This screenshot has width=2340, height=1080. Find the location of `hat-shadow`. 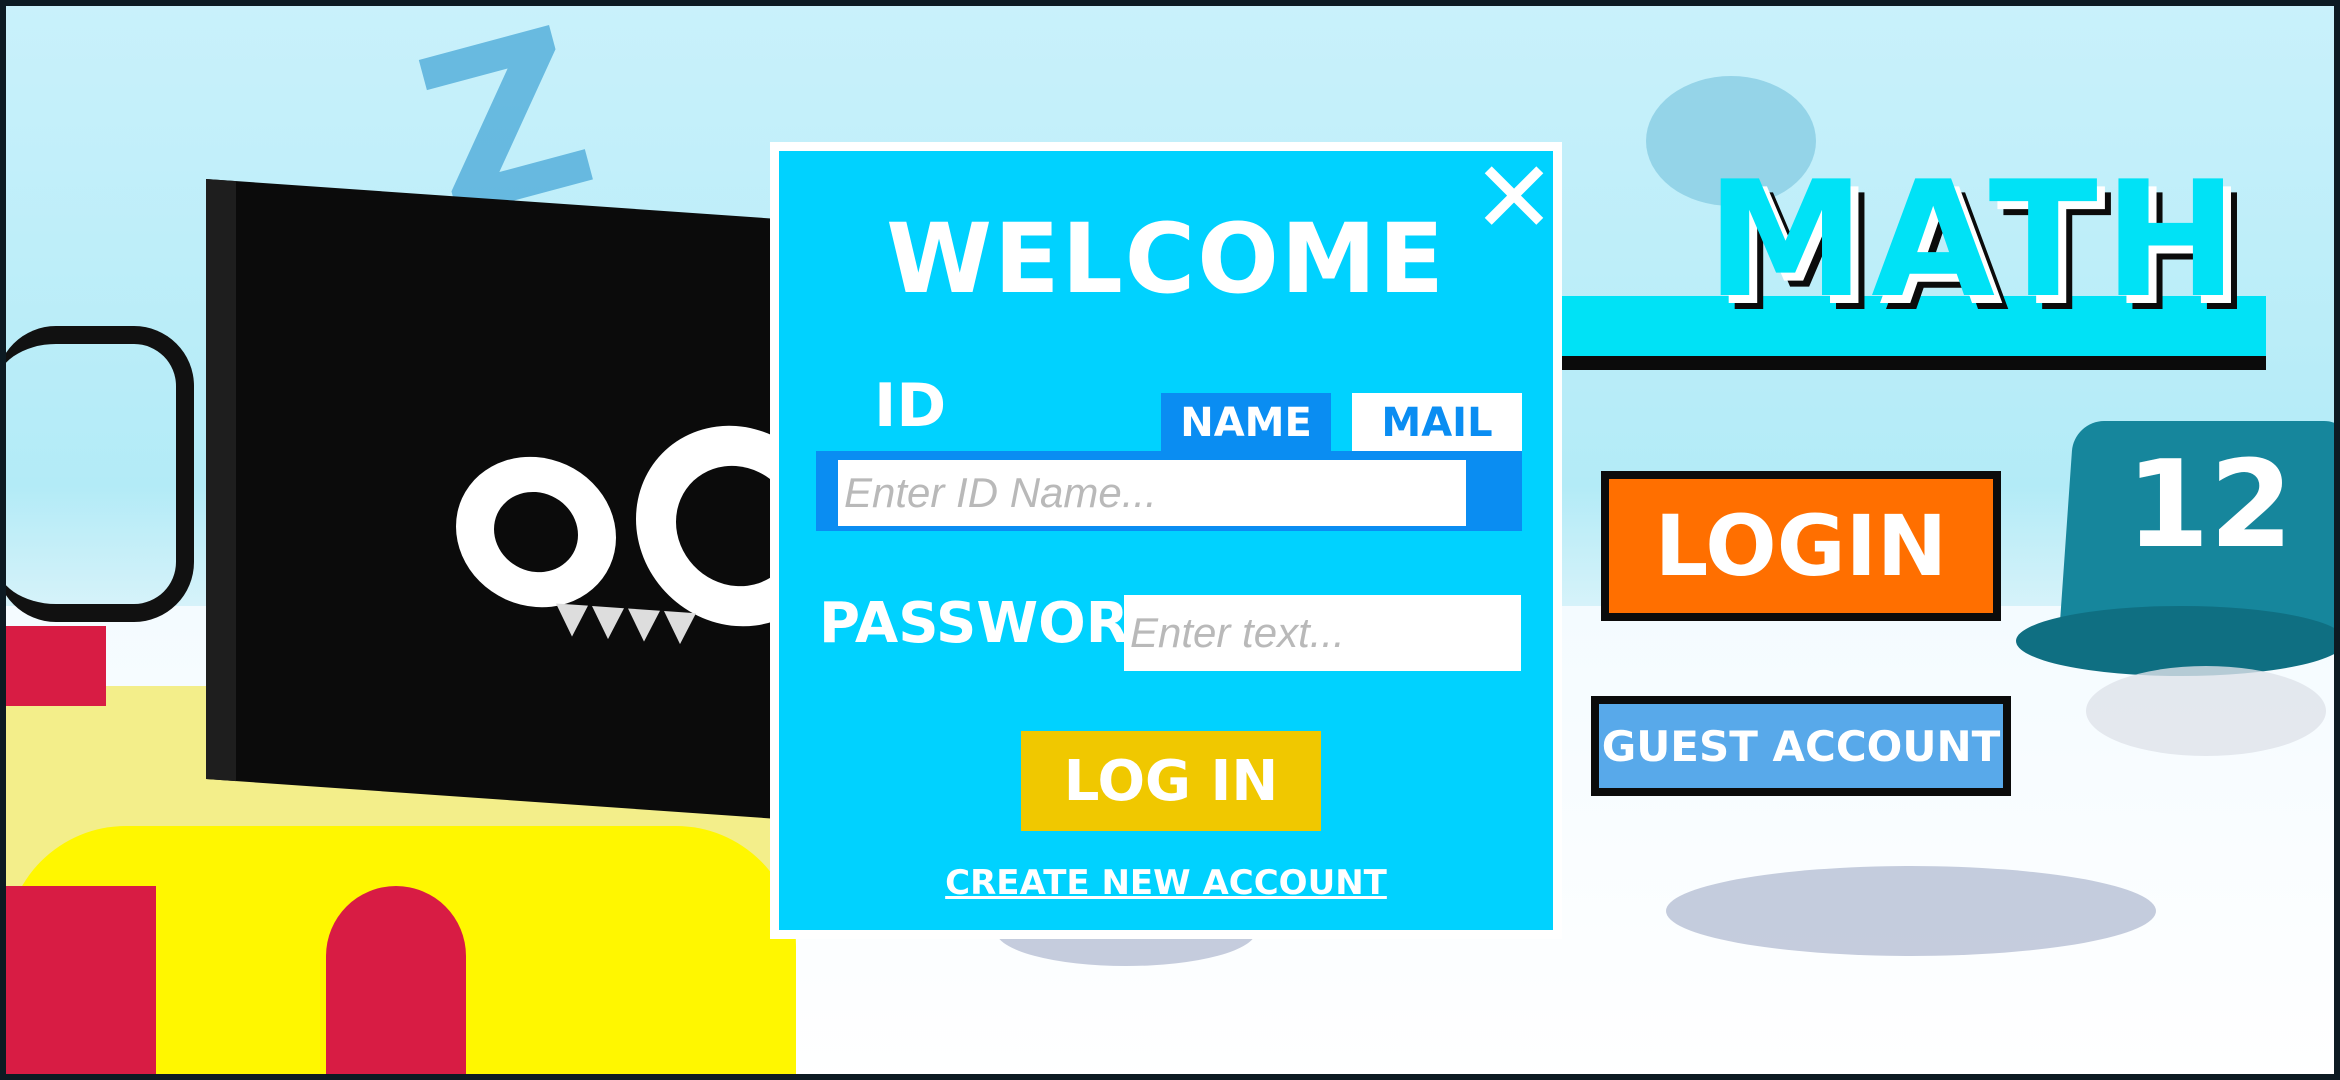

hat-shadow is located at coordinates (2206, 711).